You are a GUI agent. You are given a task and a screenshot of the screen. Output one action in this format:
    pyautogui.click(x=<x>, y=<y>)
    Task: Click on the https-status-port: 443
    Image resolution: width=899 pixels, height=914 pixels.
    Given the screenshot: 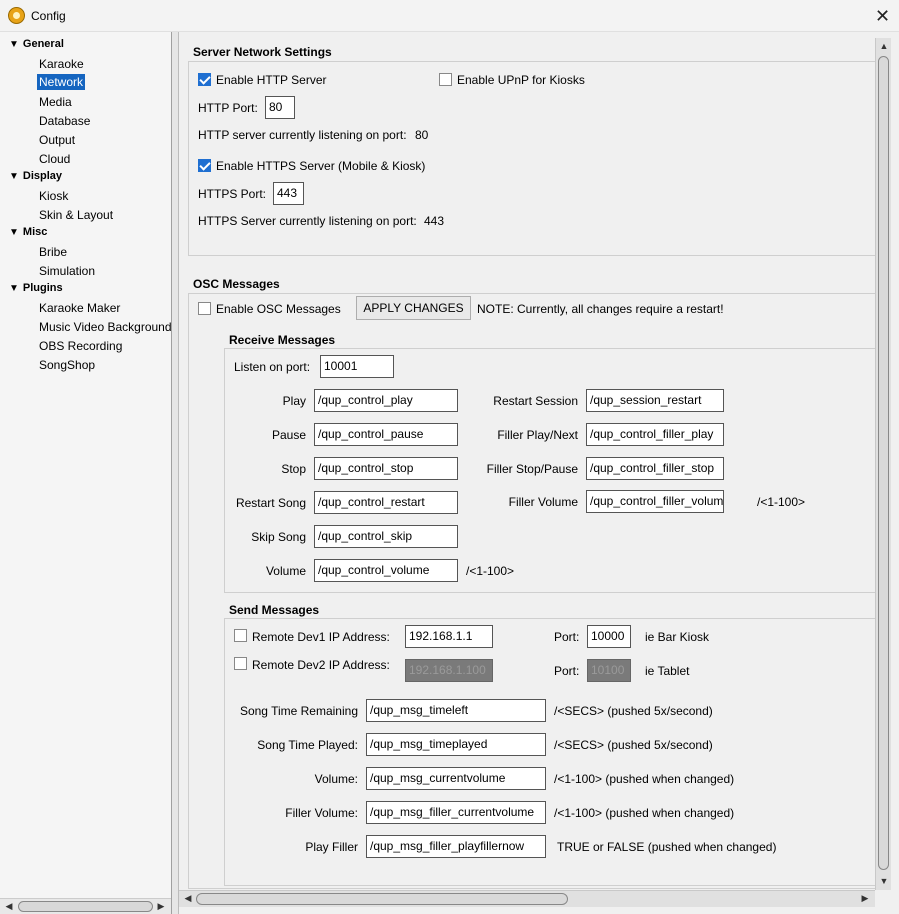 What is the action you would take?
    pyautogui.click(x=434, y=221)
    